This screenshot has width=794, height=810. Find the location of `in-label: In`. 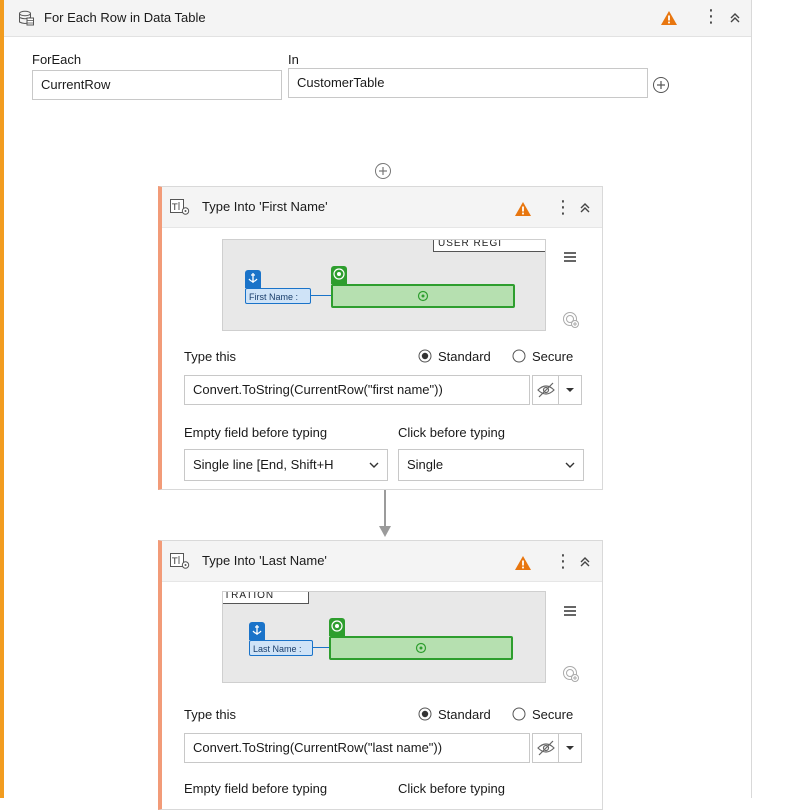

in-label: In is located at coordinates (293, 59).